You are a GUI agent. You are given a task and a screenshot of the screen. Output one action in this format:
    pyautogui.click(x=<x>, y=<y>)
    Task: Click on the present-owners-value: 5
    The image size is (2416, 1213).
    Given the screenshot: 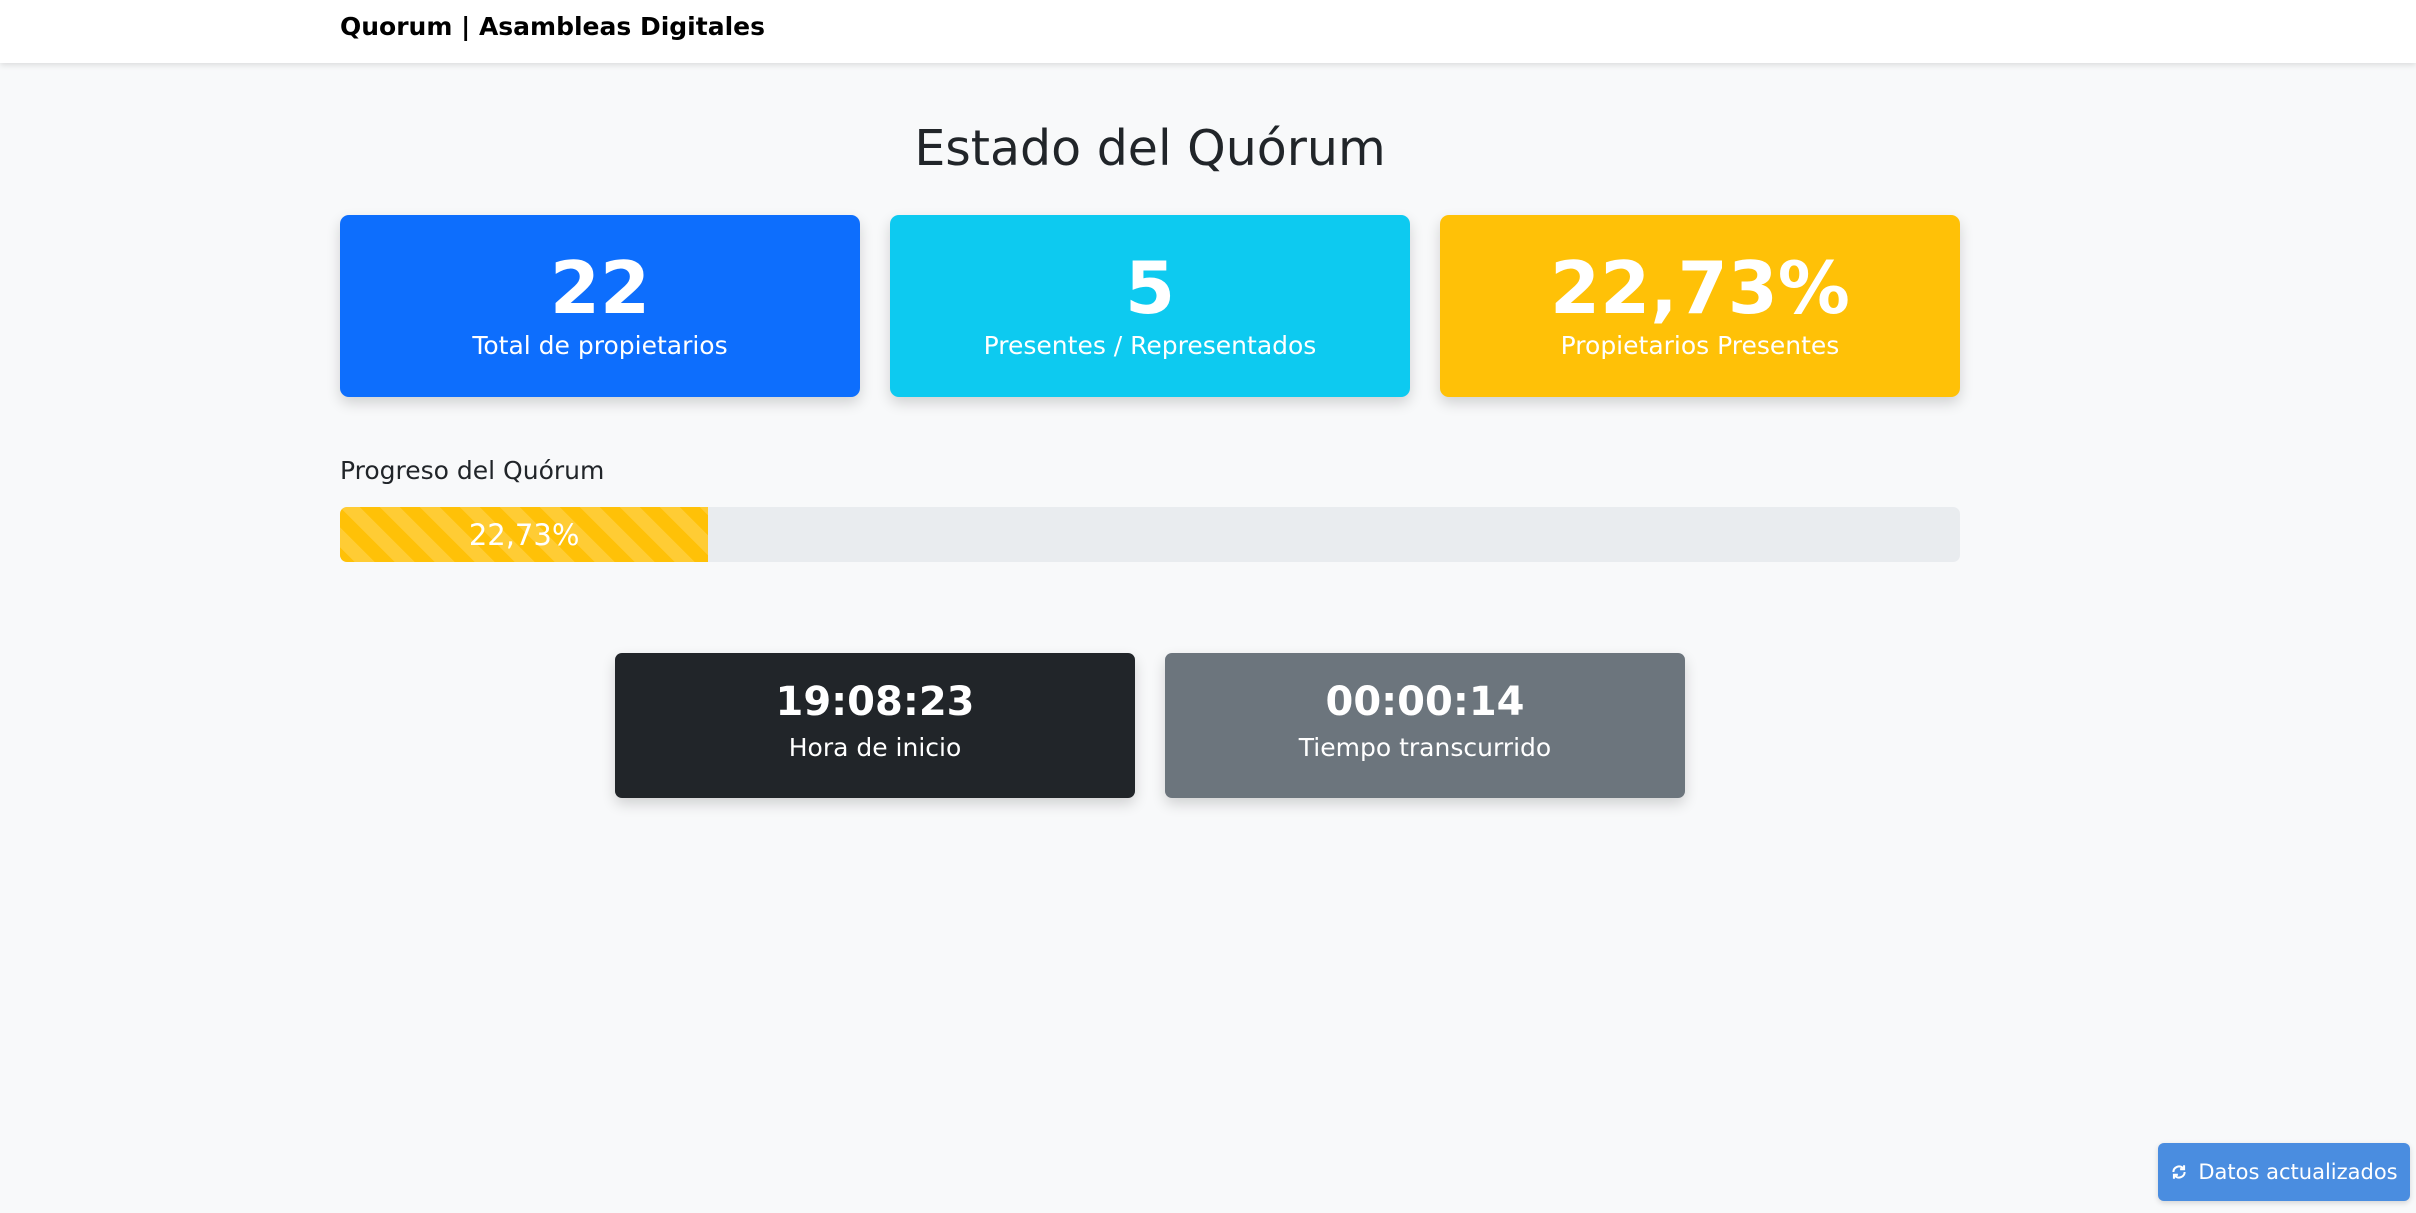 What is the action you would take?
    pyautogui.click(x=1150, y=288)
    